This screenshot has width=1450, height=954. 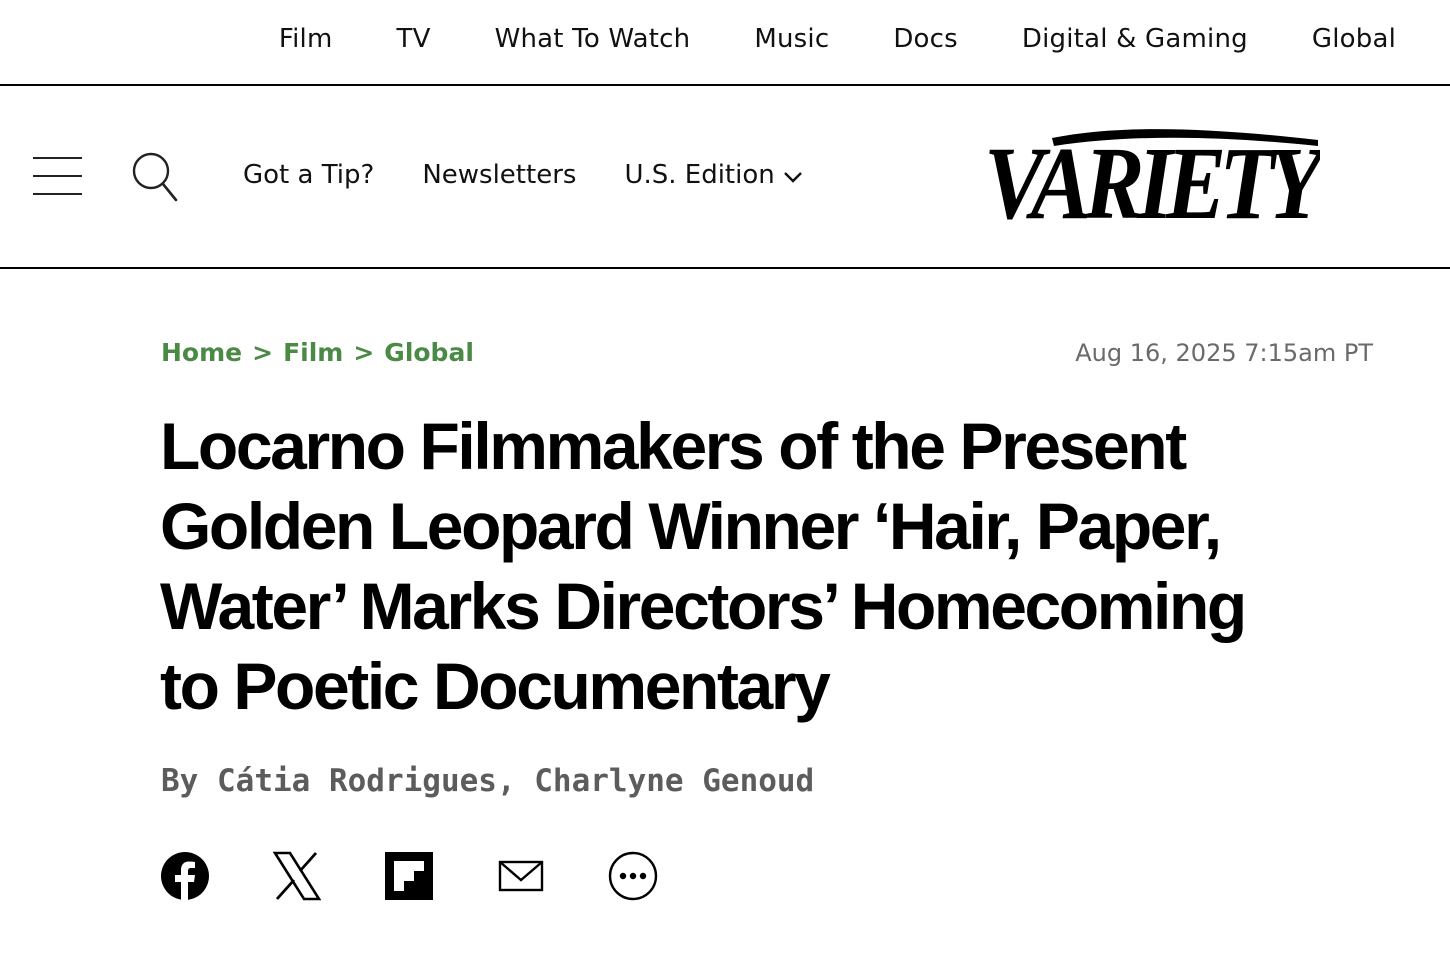 What do you see at coordinates (593, 39) in the screenshot?
I see `nav-item-what-to-watch: What To Watch` at bounding box center [593, 39].